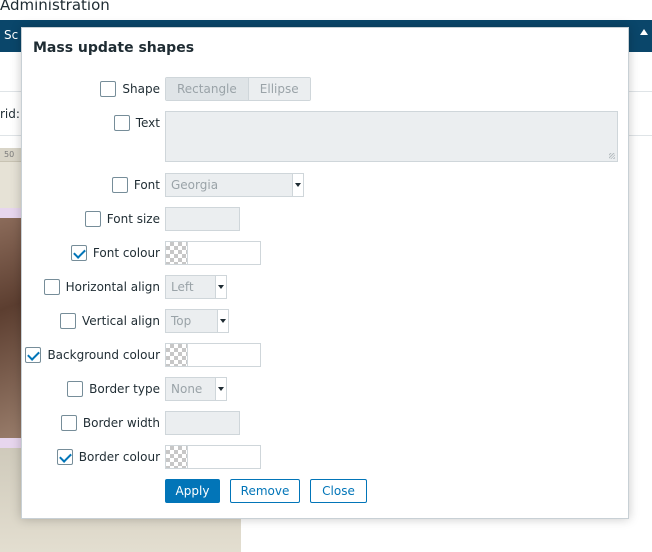 This screenshot has height=552, width=652. Describe the element at coordinates (192, 491) in the screenshot. I see `apply-button: Apply` at that location.